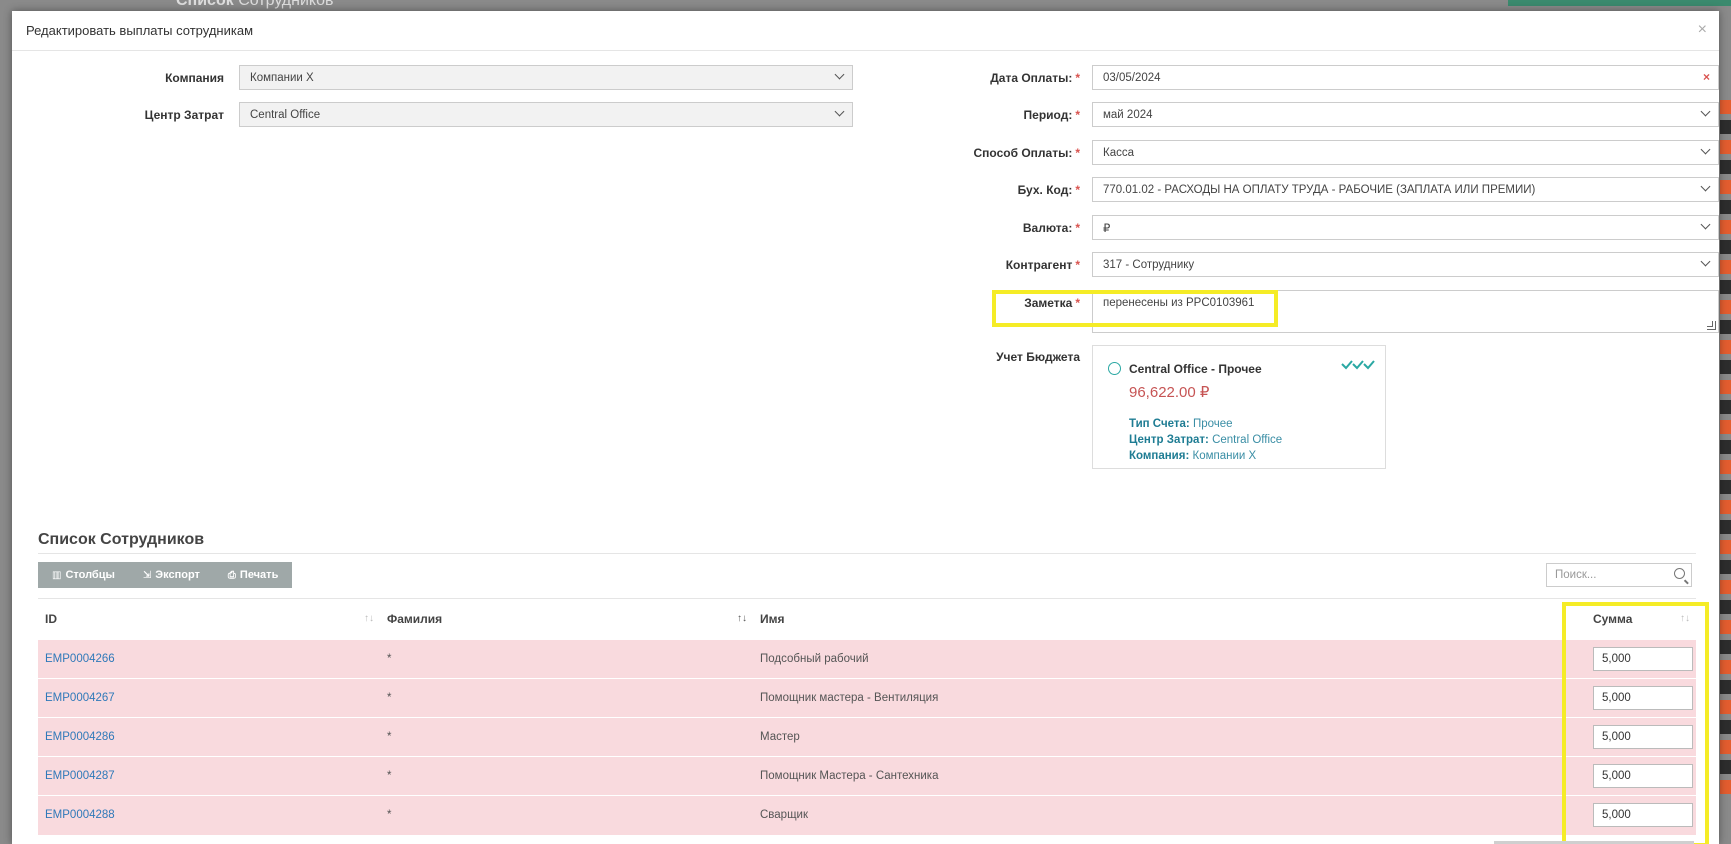  Describe the element at coordinates (1702, 30) in the screenshot. I see `close-icon: ×` at that location.